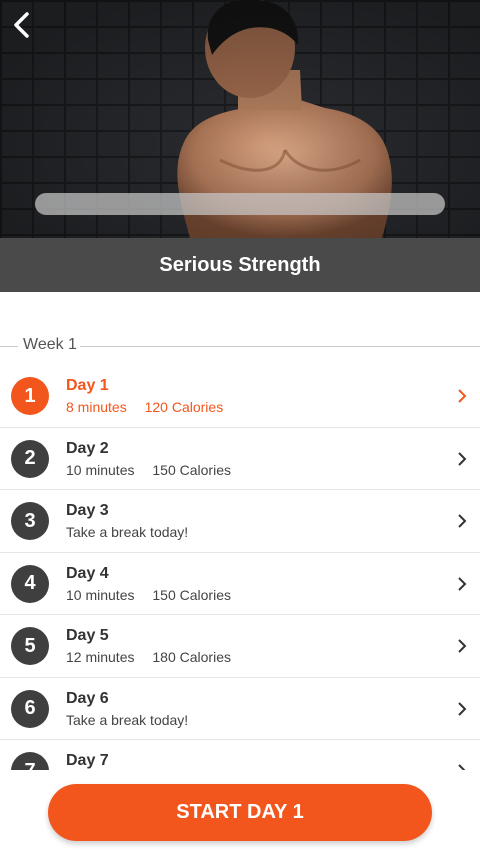  I want to click on day-title: Day 6, so click(87, 698).